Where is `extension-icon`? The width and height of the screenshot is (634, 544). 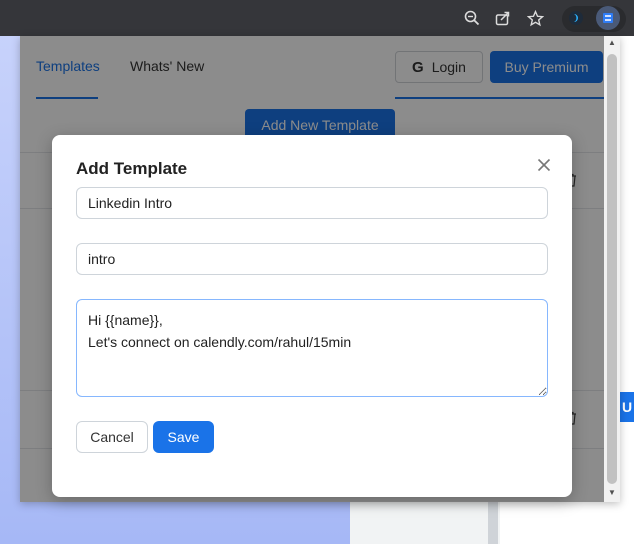 extension-icon is located at coordinates (576, 18).